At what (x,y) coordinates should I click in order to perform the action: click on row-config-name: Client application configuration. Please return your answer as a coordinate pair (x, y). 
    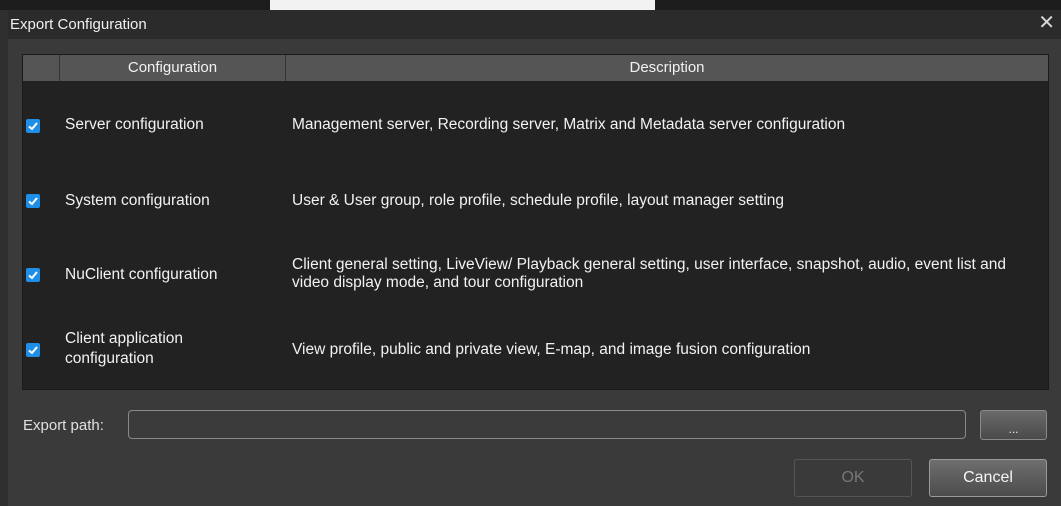
    Looking at the image, I should click on (124, 348).